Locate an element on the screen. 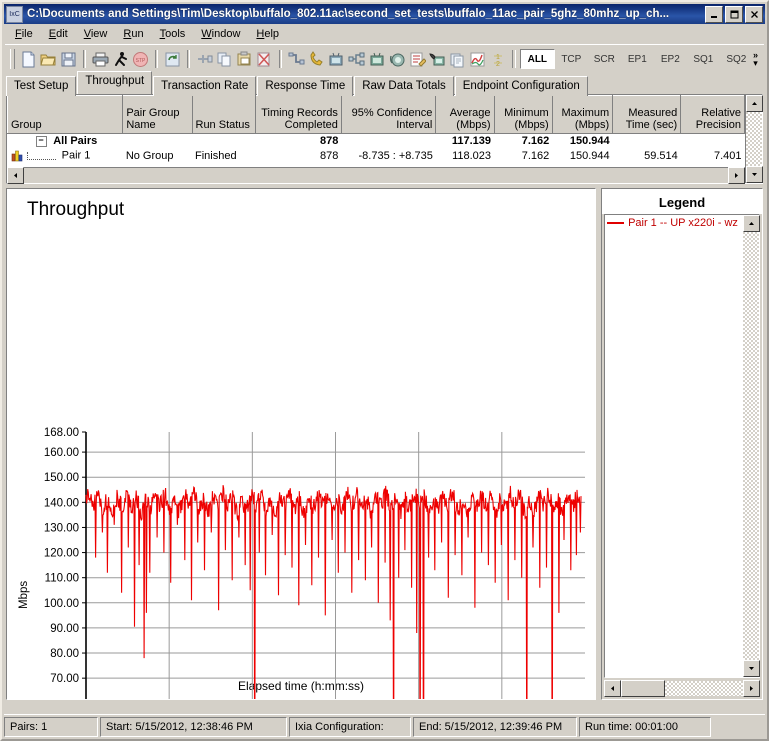 The height and width of the screenshot is (741, 769). add-pair-icon is located at coordinates (204, 59).